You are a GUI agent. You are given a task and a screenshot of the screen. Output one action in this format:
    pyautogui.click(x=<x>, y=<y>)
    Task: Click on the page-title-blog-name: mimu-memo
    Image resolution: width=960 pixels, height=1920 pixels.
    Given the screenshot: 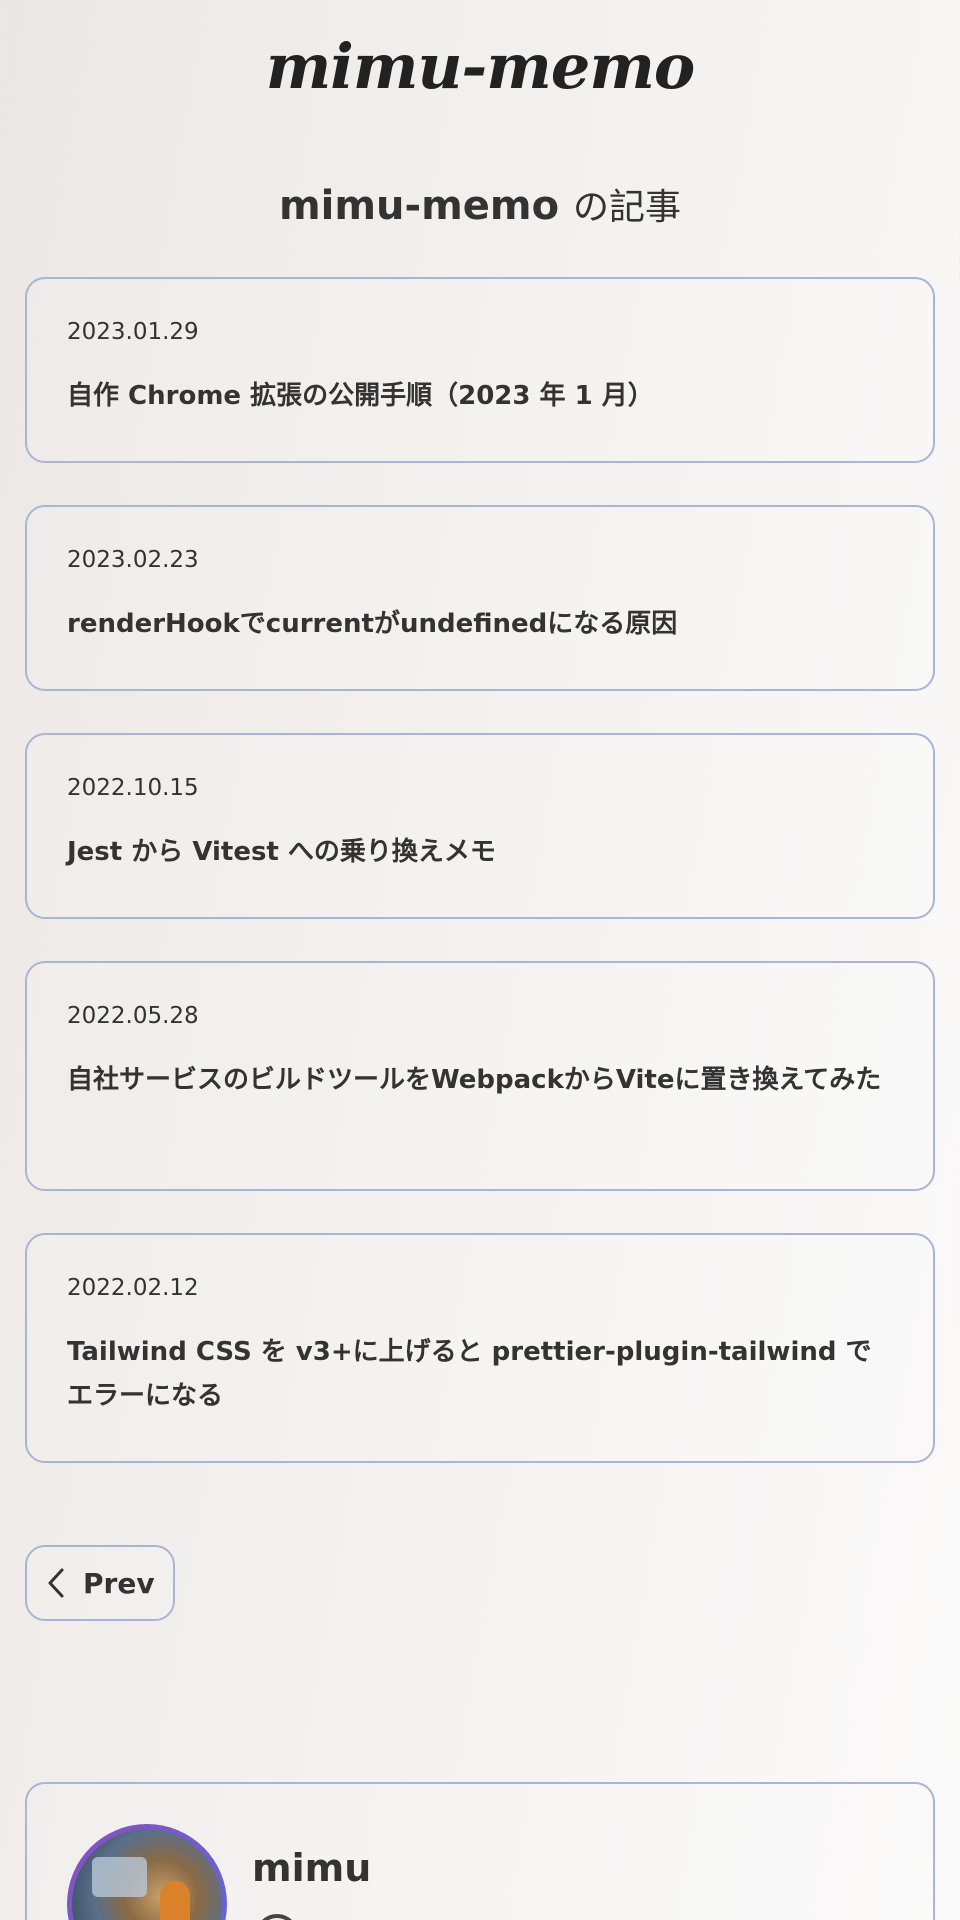 What is the action you would take?
    pyautogui.click(x=419, y=206)
    